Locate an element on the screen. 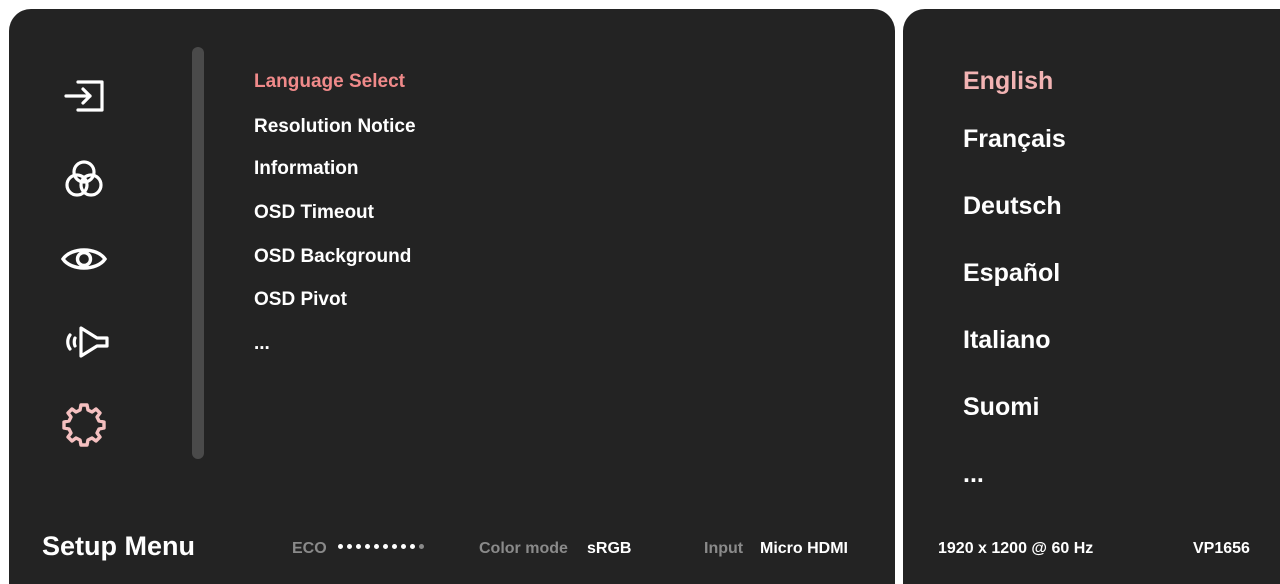 Image resolution: width=1280 pixels, height=584 pixels. input-label: Input is located at coordinates (724, 548).